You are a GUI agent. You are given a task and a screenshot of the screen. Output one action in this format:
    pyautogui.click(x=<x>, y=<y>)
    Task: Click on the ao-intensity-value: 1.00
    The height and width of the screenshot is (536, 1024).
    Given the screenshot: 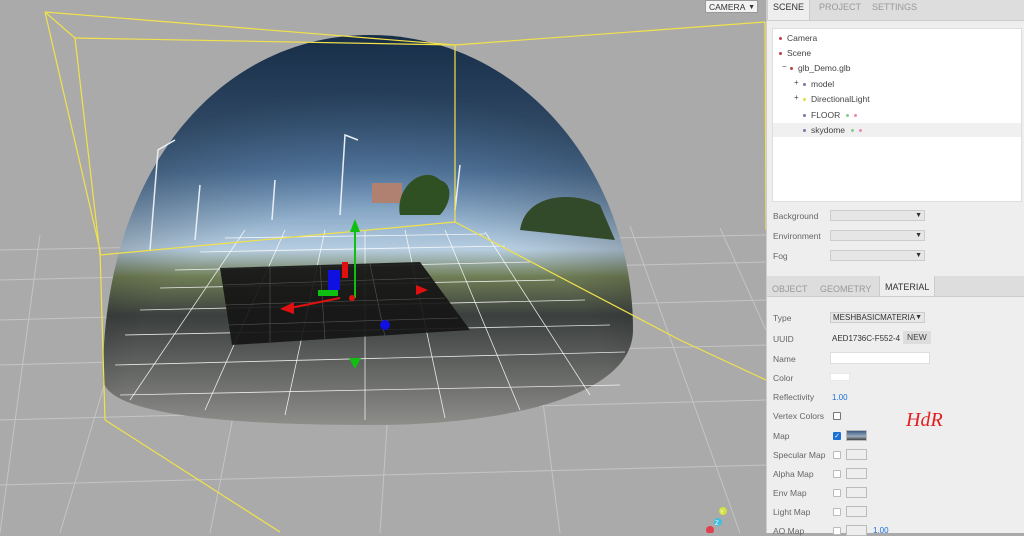 What is the action you would take?
    pyautogui.click(x=881, y=530)
    